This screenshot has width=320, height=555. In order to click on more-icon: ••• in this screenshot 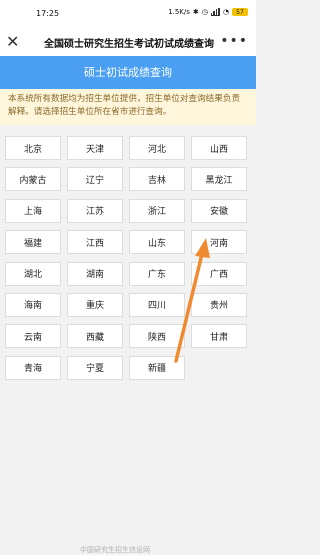, I will do `click(234, 41)`.